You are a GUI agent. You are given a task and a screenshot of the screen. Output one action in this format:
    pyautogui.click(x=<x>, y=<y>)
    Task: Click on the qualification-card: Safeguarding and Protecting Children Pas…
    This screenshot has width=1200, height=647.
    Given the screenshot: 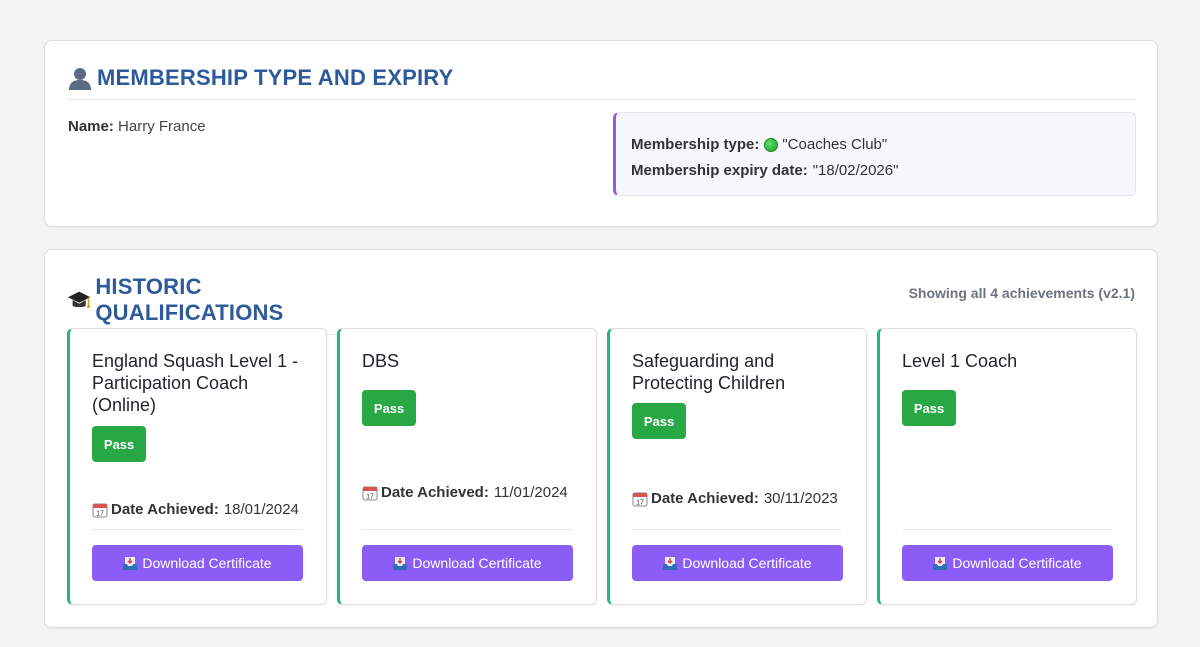 What is the action you would take?
    pyautogui.click(x=737, y=466)
    